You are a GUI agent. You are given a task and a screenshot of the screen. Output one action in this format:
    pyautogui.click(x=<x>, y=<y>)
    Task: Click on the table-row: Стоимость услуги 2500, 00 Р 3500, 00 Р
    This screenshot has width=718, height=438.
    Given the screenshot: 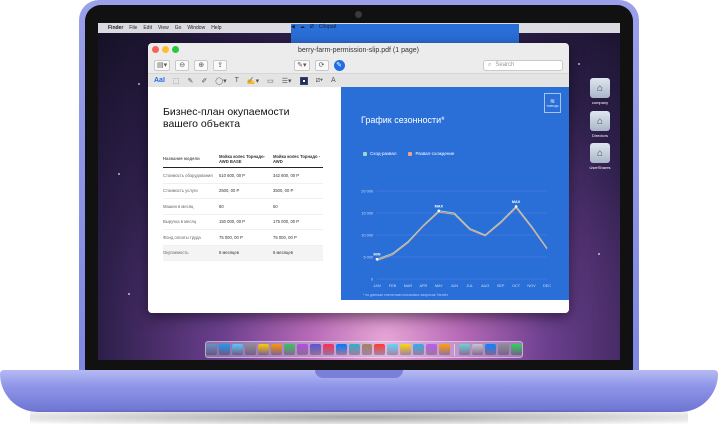 What is the action you would take?
    pyautogui.click(x=243, y=191)
    